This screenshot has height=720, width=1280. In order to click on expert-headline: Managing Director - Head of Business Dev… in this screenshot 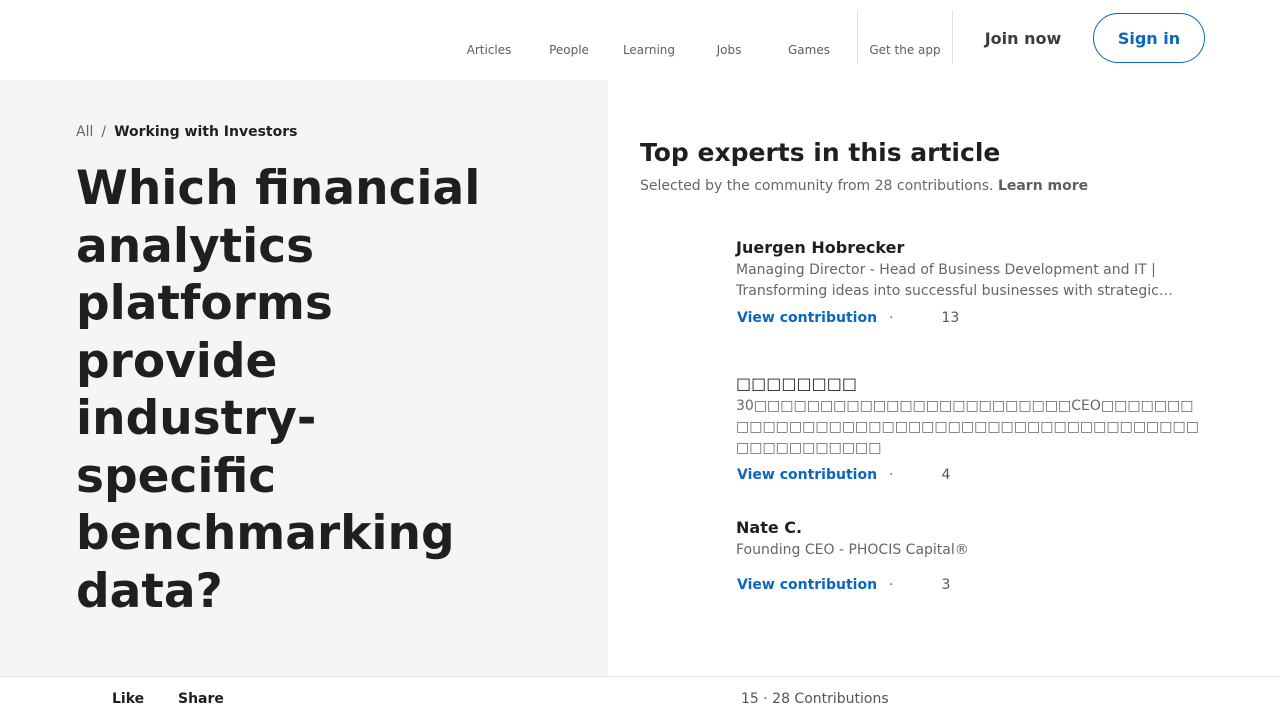, I will do `click(954, 280)`.